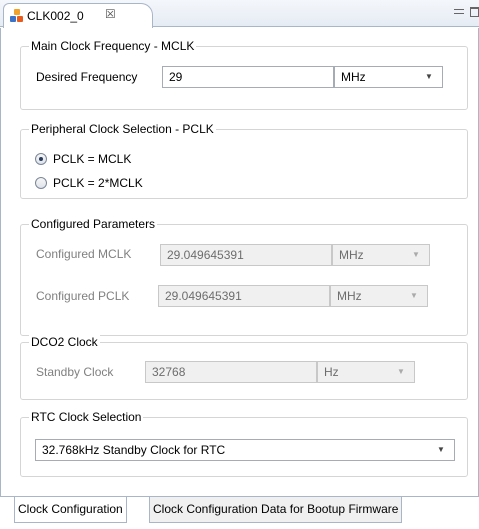  I want to click on desired-frequency-unit-select: MHz ▼, so click(388, 77).